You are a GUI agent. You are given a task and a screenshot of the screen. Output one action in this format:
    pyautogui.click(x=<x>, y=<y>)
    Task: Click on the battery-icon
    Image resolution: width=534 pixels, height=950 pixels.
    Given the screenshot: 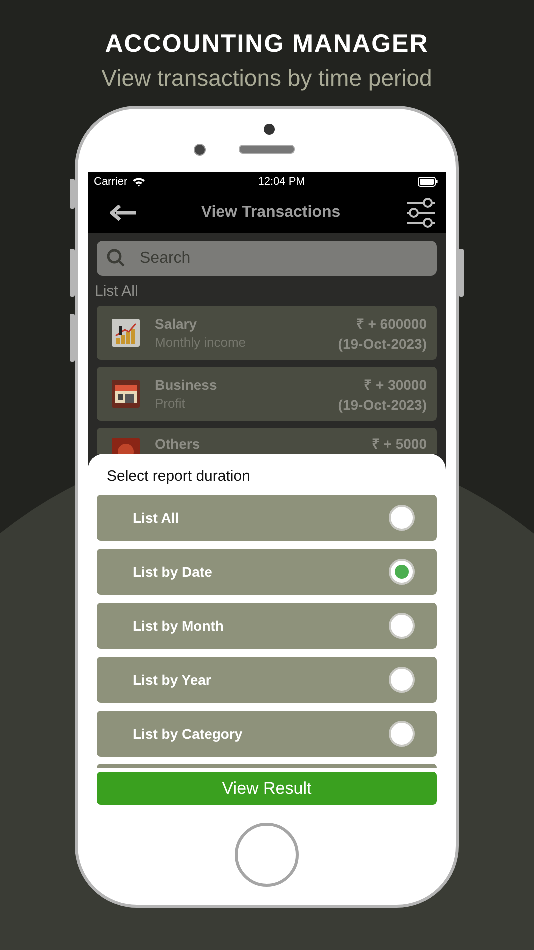 What is the action you would take?
    pyautogui.click(x=428, y=182)
    